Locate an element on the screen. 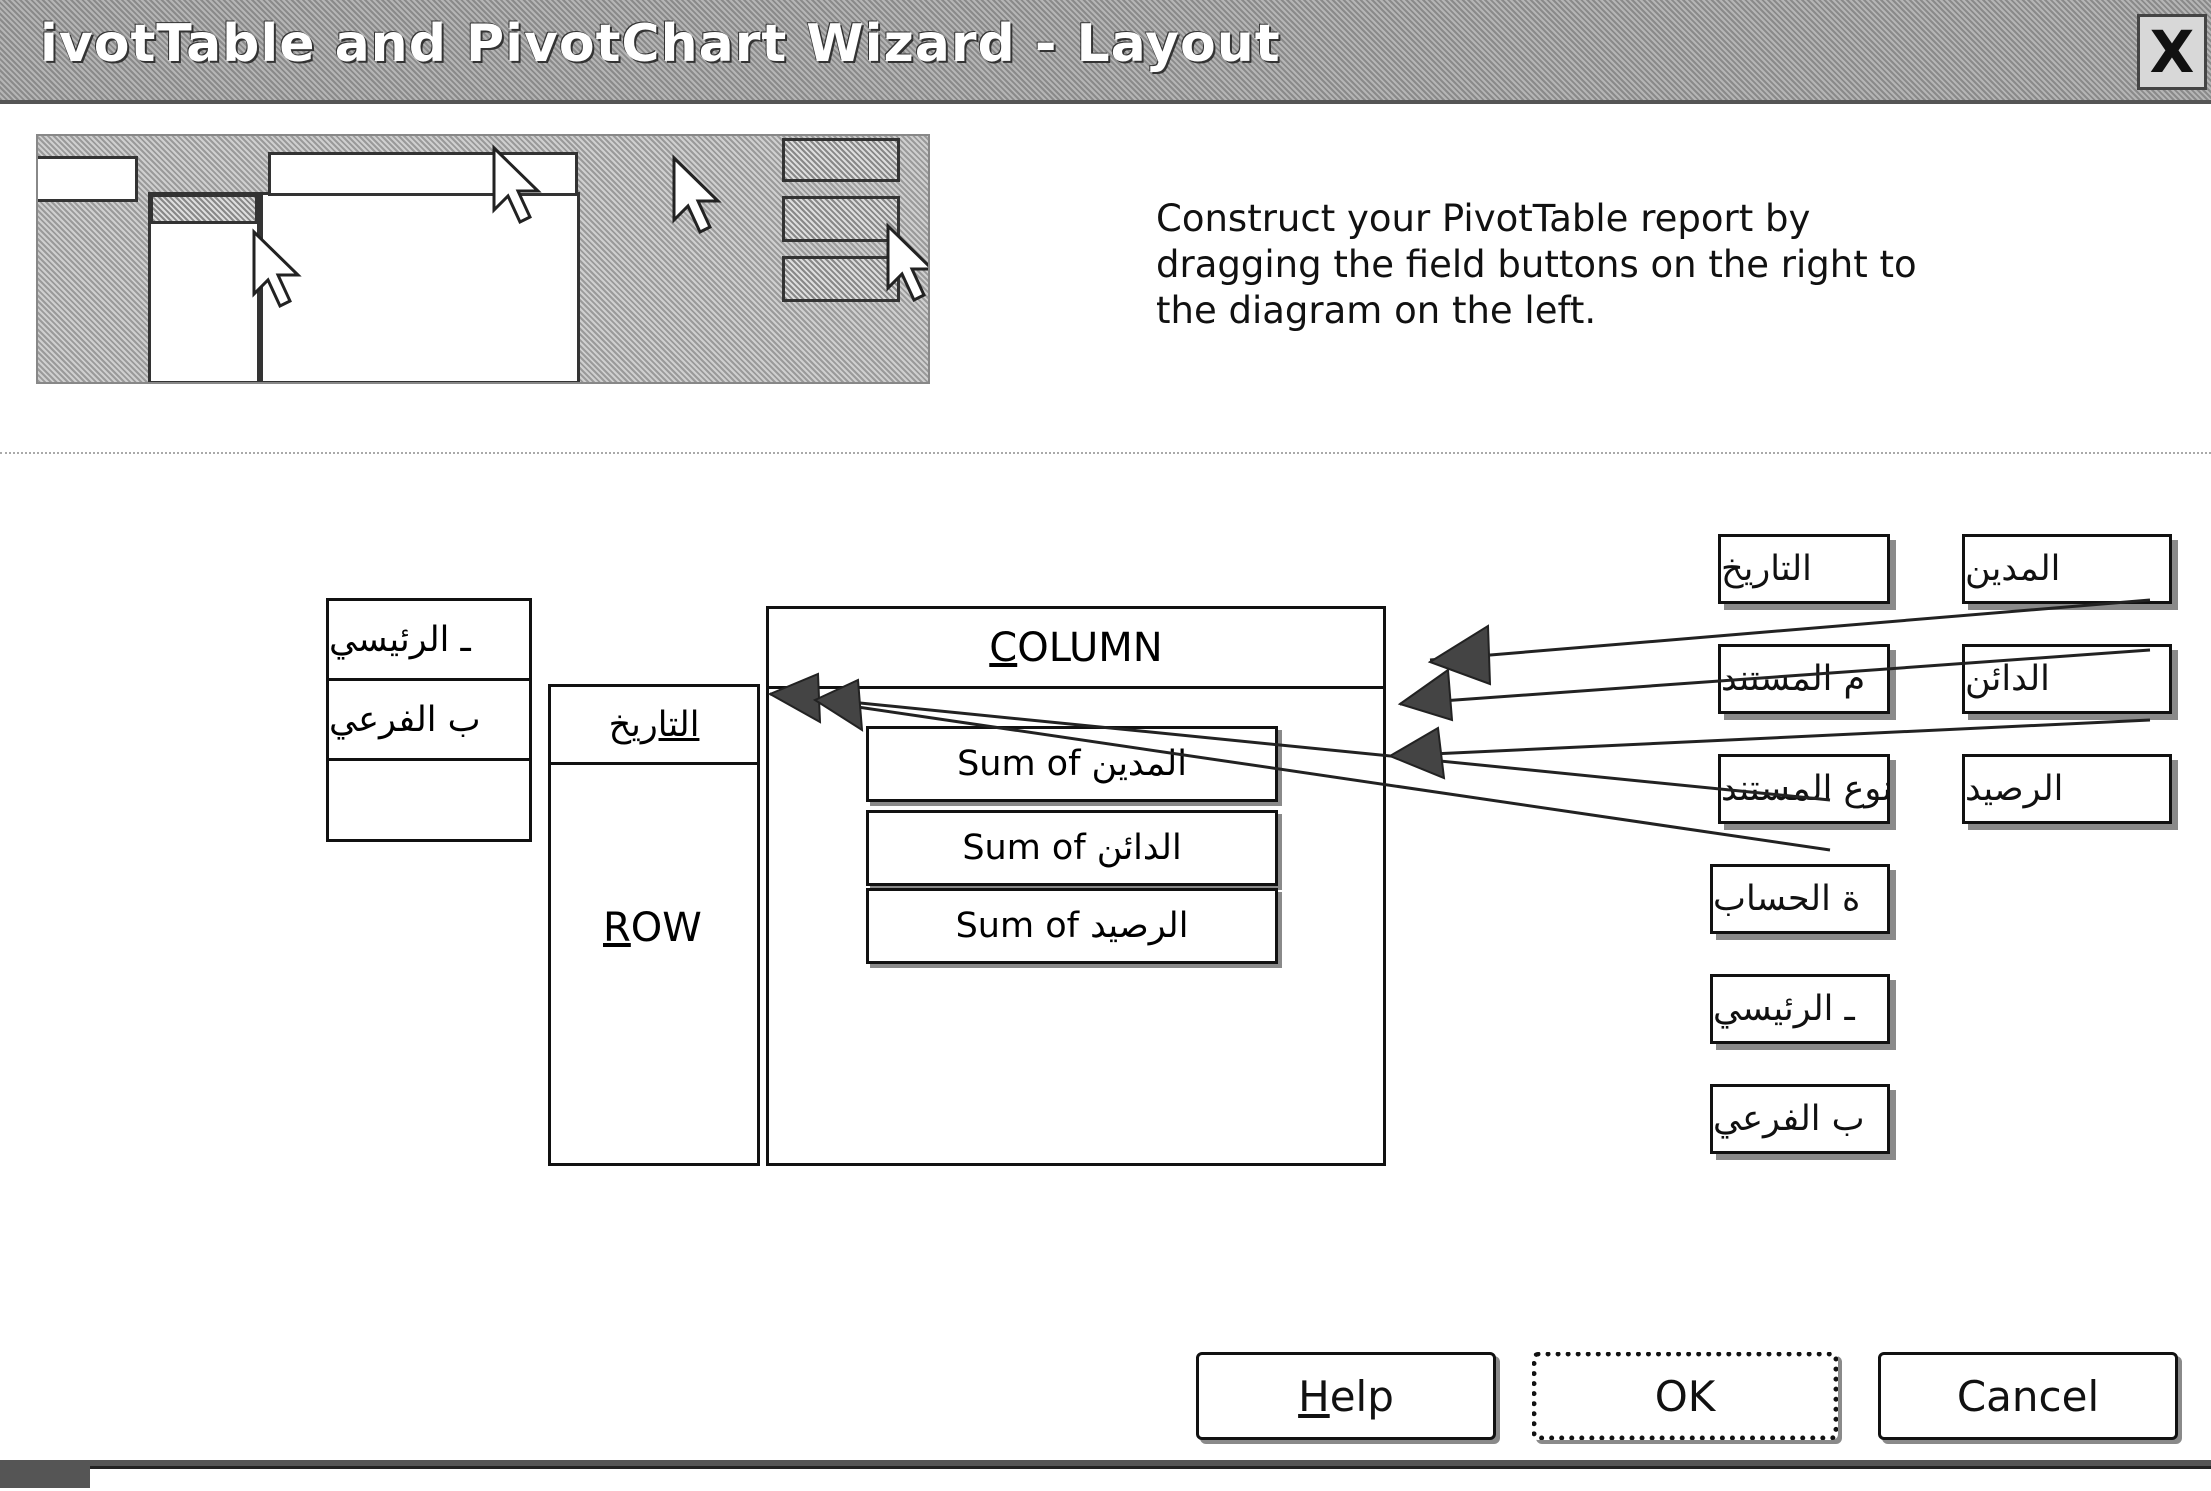 This screenshot has width=2211, height=1491. data-field: Sum of الرصيد is located at coordinates (1072, 926).